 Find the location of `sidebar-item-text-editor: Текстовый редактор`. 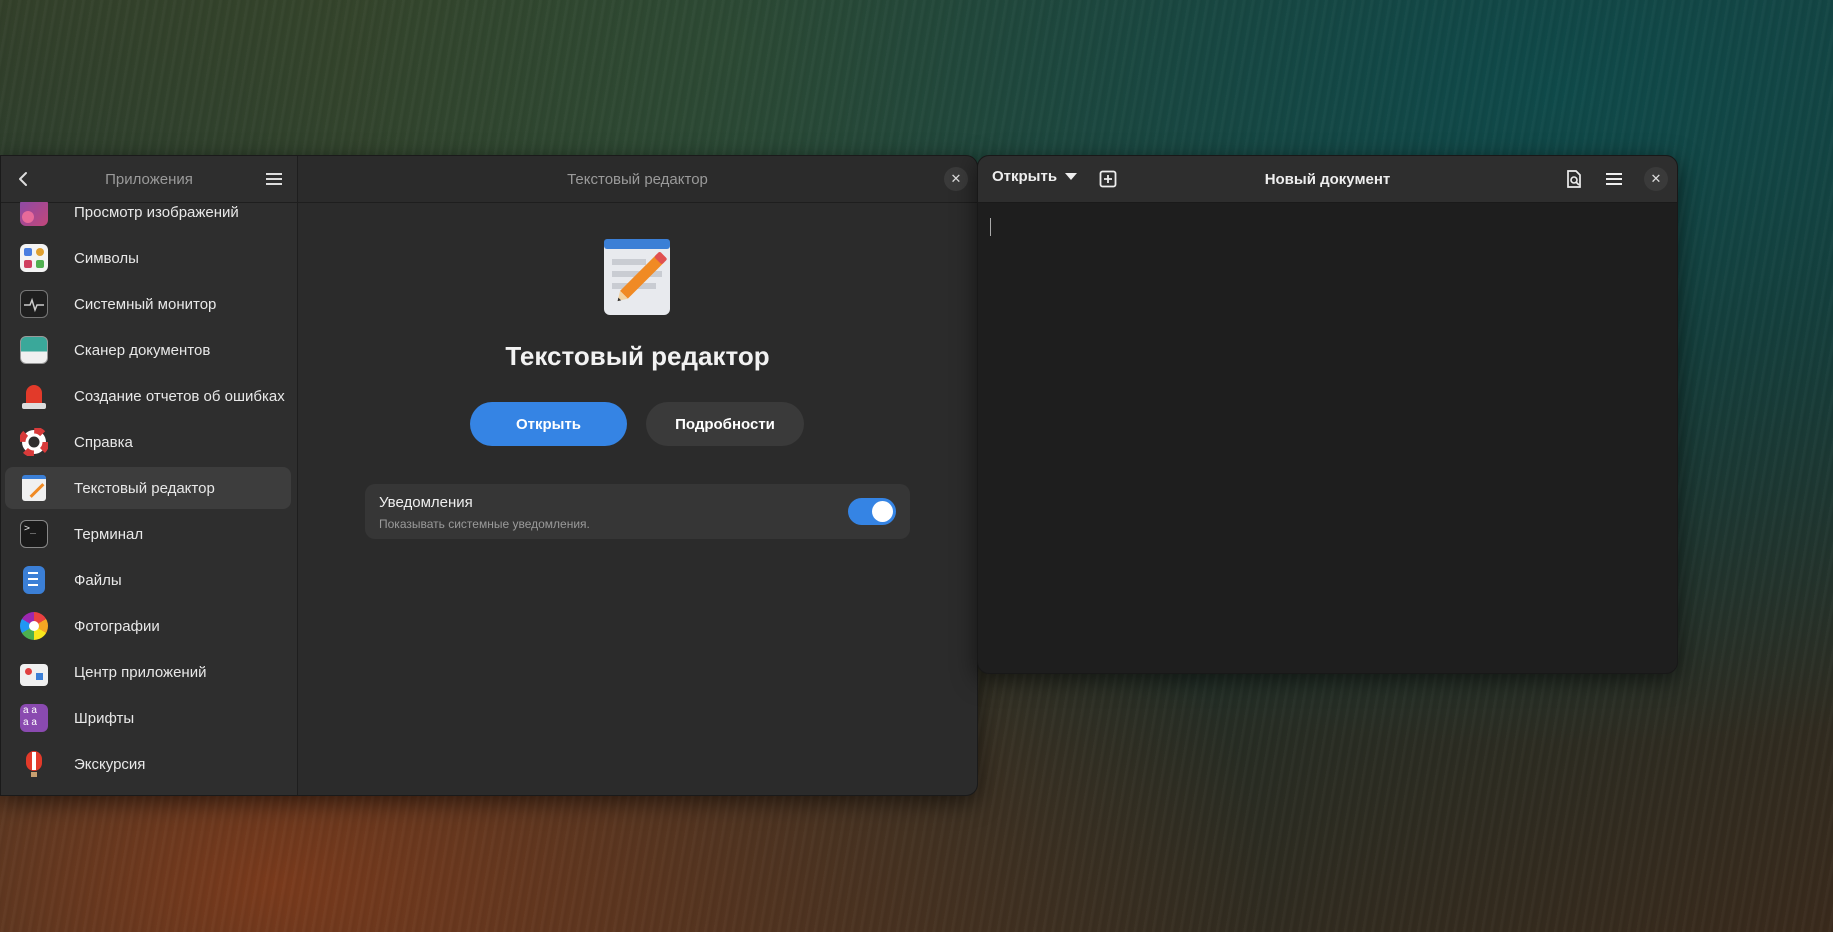

sidebar-item-text-editor: Текстовый редактор is located at coordinates (148, 488).